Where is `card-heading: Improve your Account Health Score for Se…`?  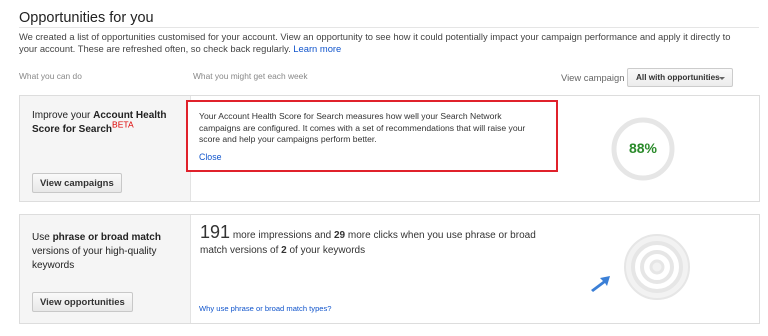 card-heading: Improve your Account Health Score for Se… is located at coordinates (107, 123).